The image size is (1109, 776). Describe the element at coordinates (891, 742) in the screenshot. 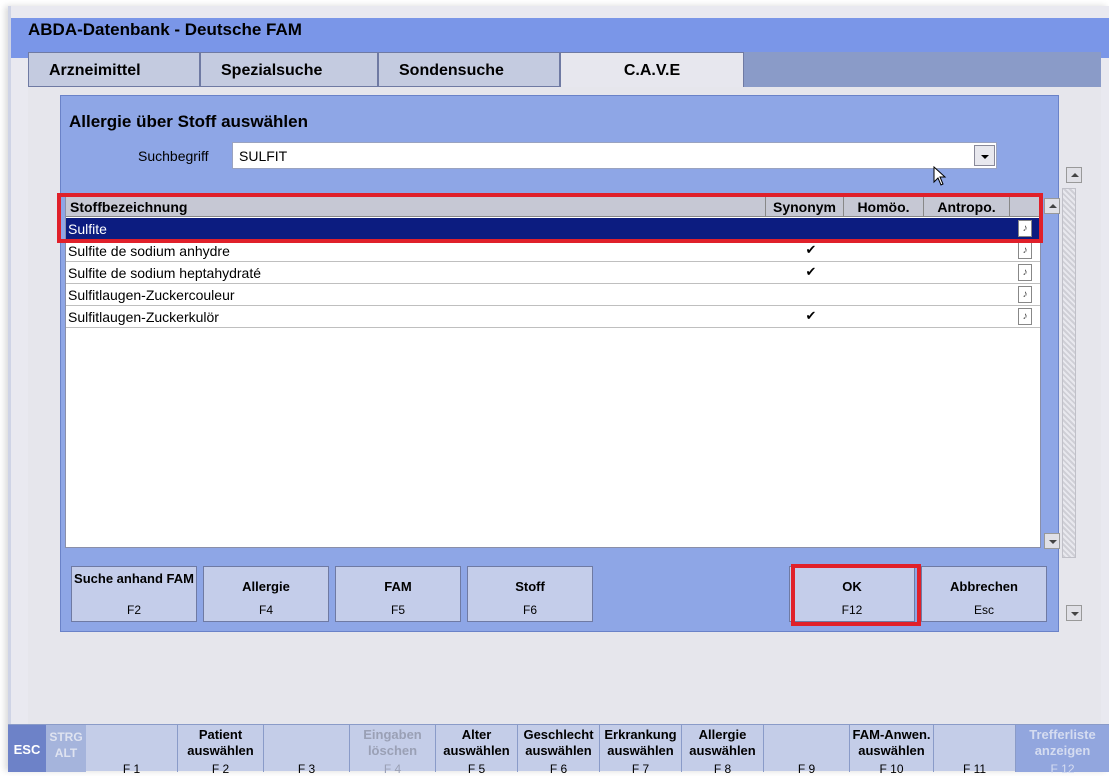

I see `fkey-label: FAM-Anwen. auswählen` at that location.